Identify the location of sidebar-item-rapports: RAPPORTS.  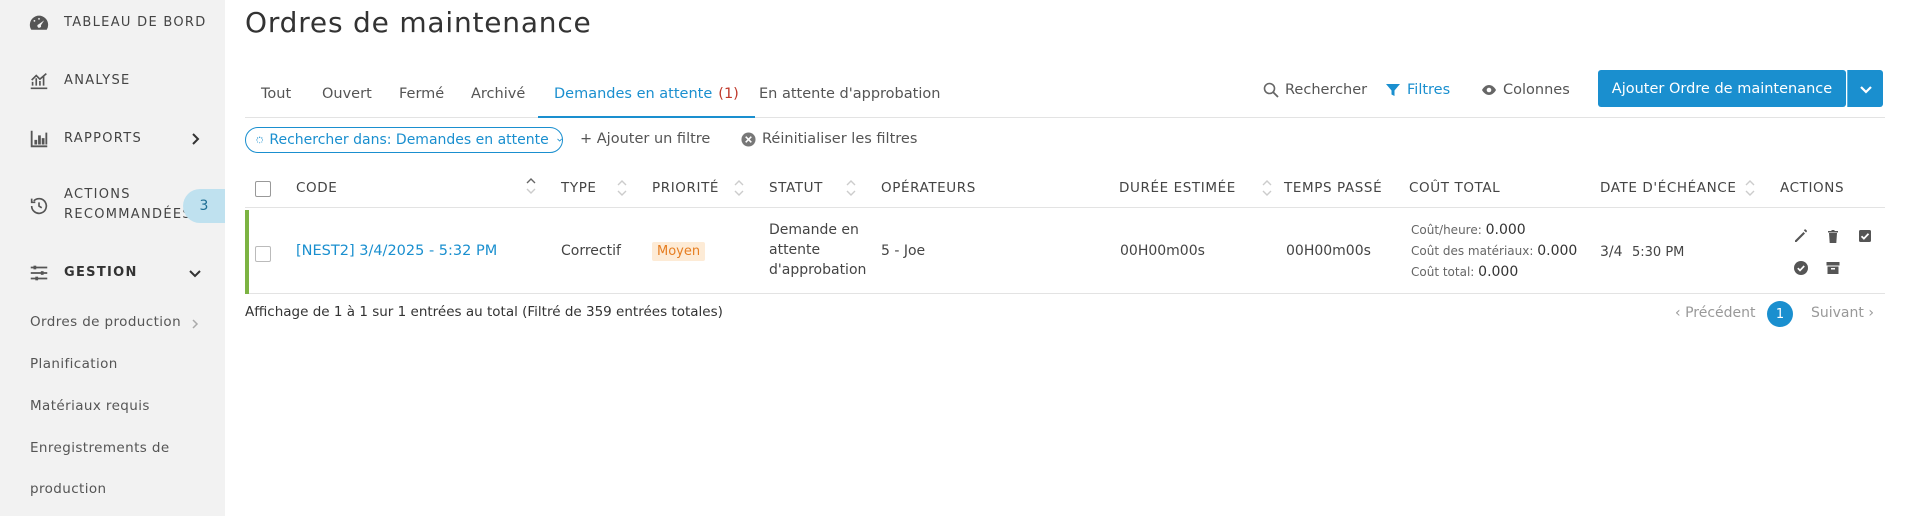
(112, 139).